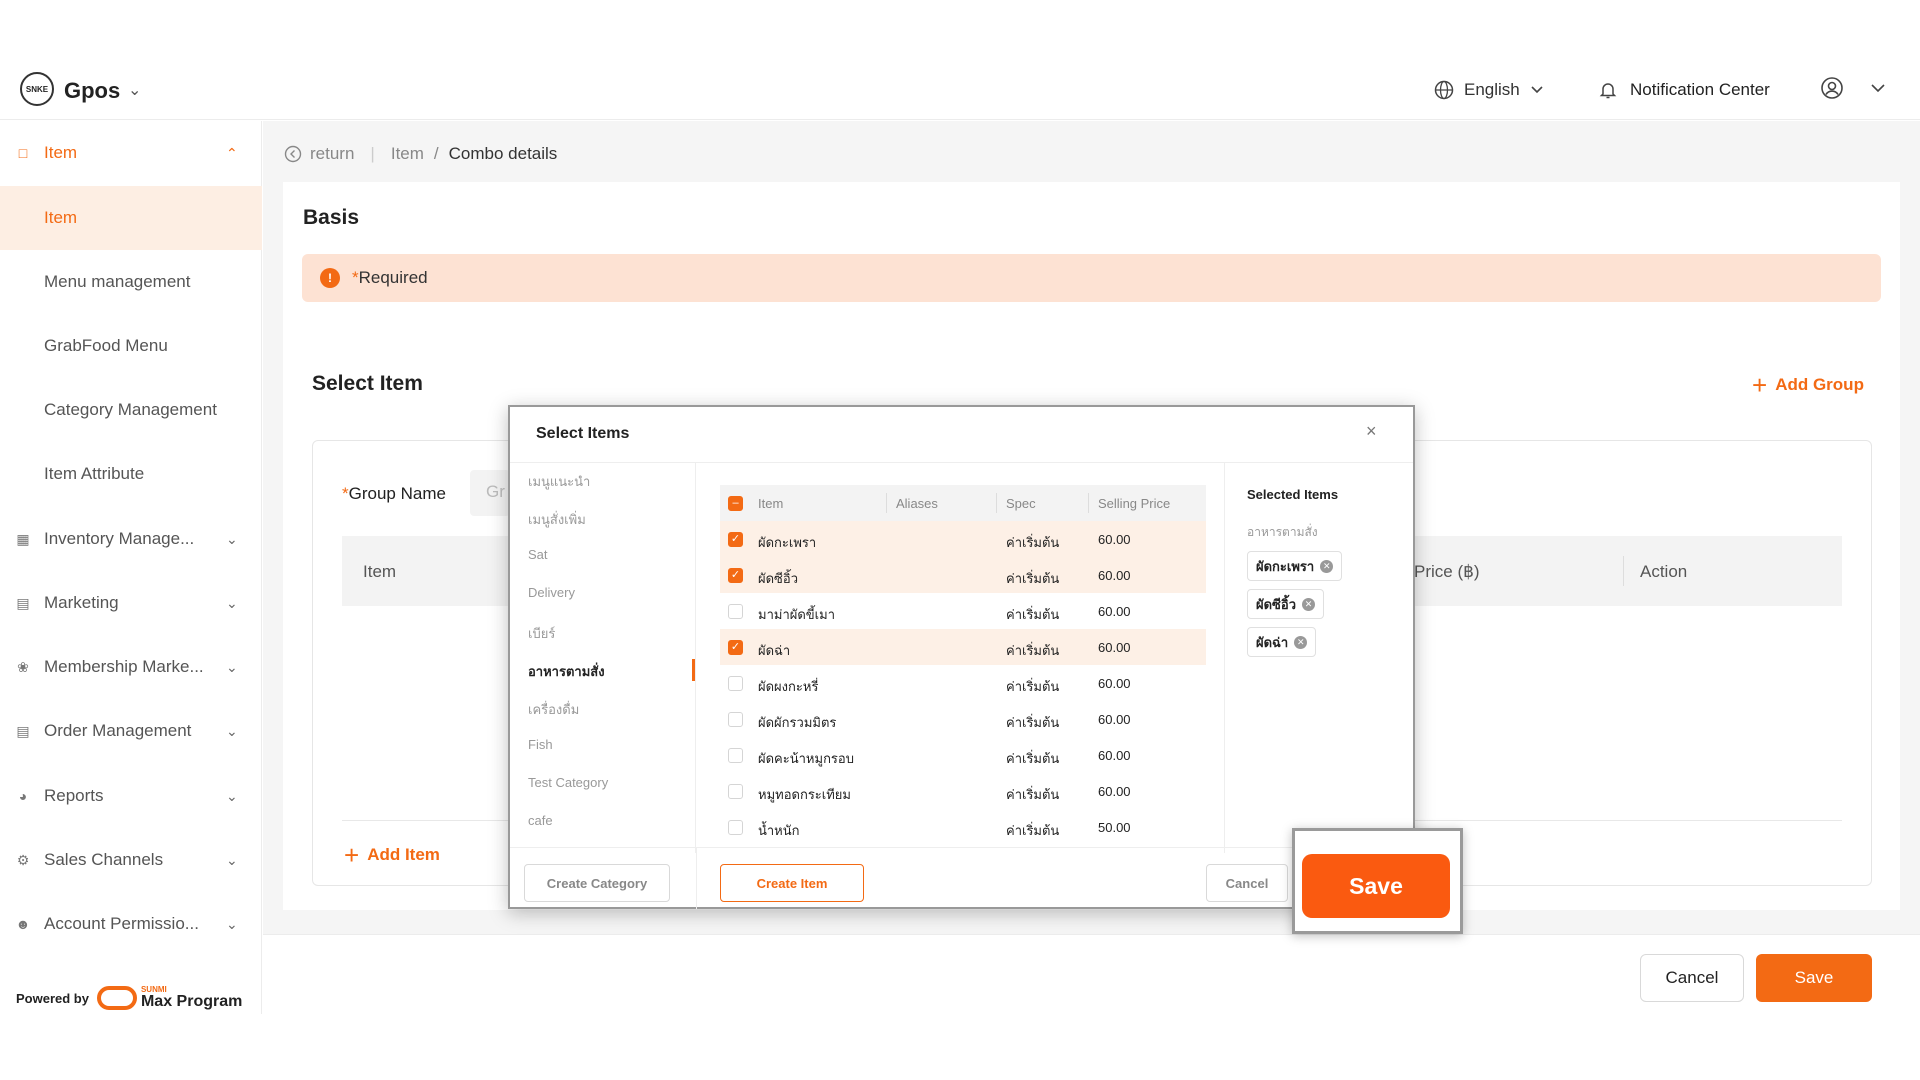 This screenshot has width=1920, height=1080. What do you see at coordinates (92, 91) in the screenshot?
I see `app-title: Gpos` at bounding box center [92, 91].